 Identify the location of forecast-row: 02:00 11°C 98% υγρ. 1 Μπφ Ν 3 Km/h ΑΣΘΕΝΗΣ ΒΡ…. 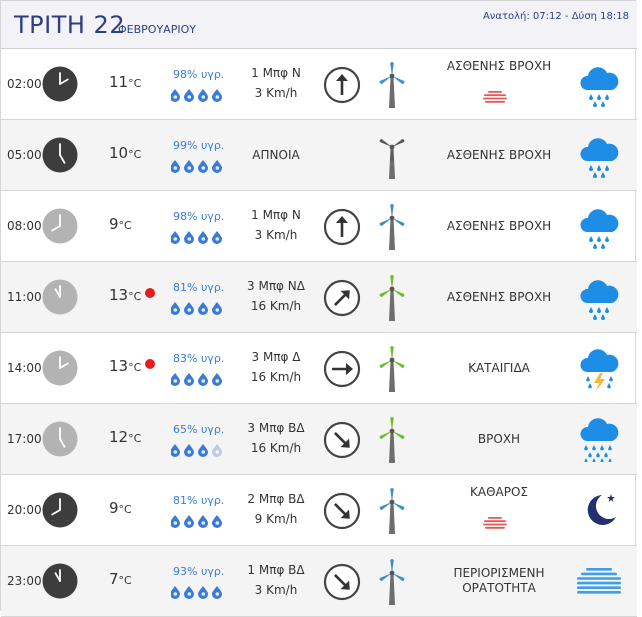
(319, 84).